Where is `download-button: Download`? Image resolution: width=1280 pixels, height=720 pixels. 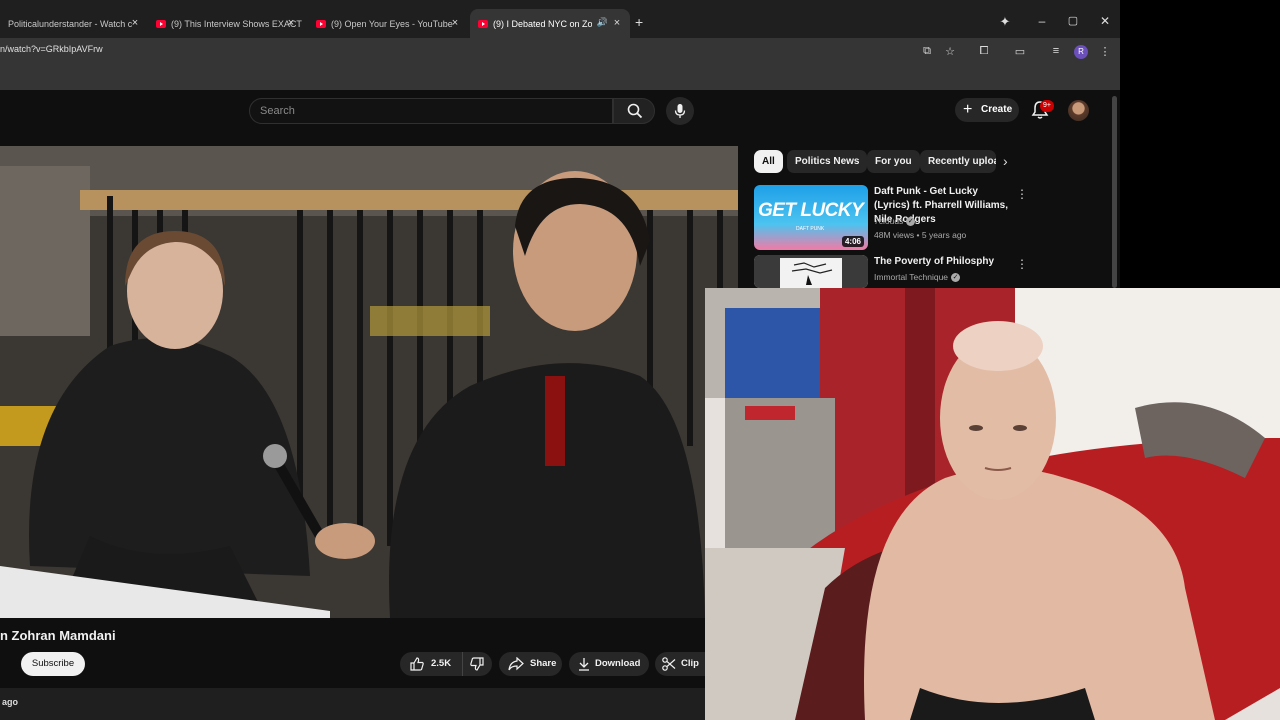 download-button: Download is located at coordinates (609, 664).